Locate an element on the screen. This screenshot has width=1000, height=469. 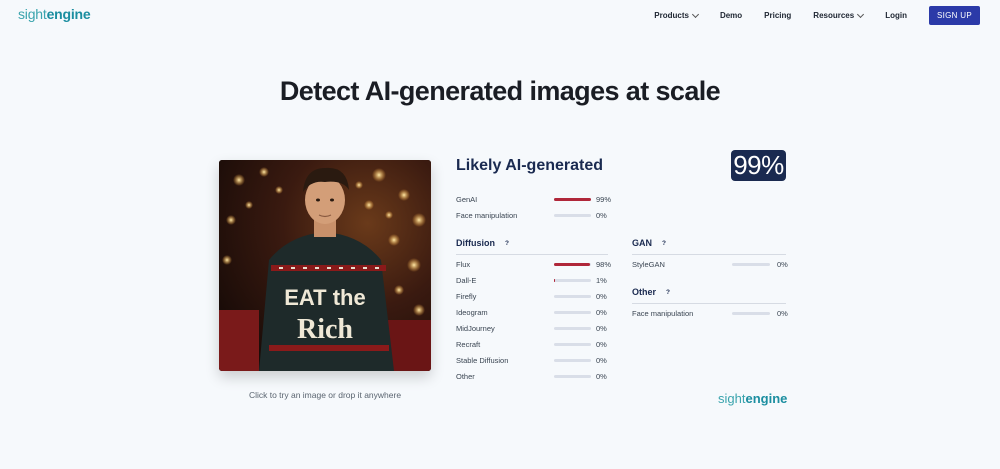
score-badge: 99% is located at coordinates (758, 165).